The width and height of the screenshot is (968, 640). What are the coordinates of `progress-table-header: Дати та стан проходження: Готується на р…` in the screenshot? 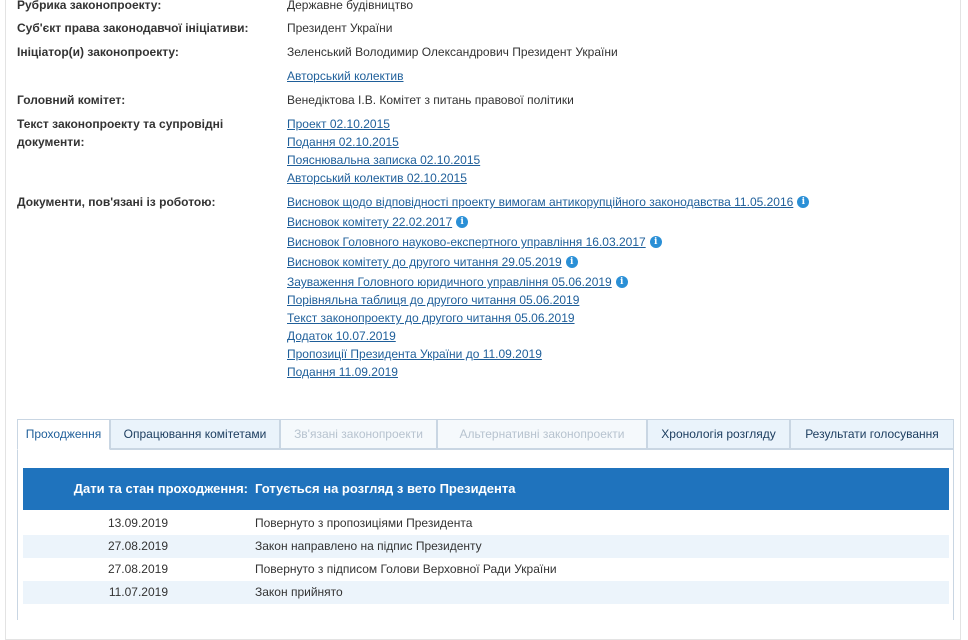 It's located at (486, 489).